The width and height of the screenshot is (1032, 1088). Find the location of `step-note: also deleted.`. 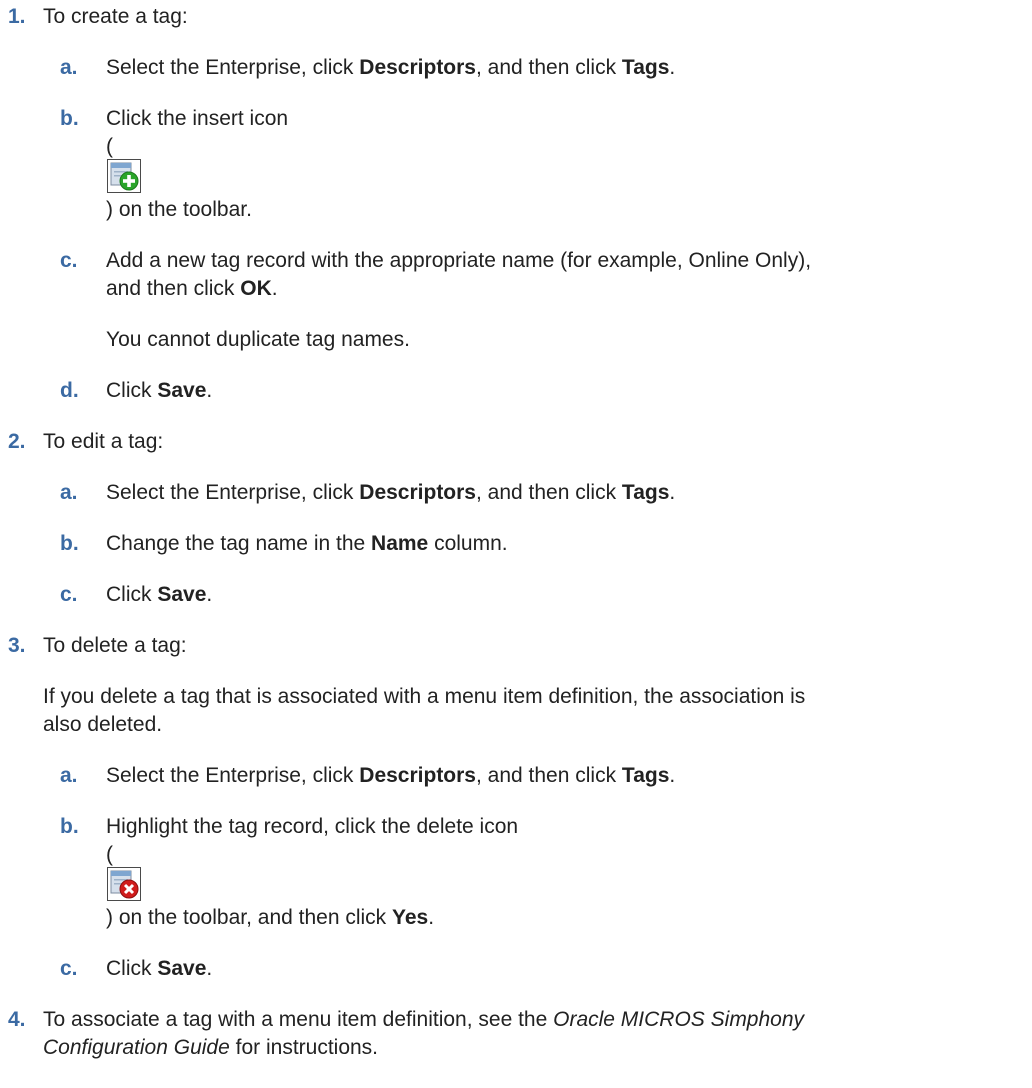

step-note: also deleted. is located at coordinates (103, 724).